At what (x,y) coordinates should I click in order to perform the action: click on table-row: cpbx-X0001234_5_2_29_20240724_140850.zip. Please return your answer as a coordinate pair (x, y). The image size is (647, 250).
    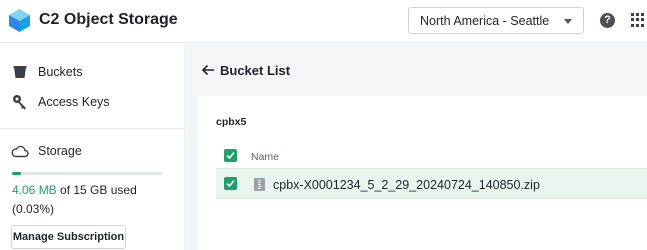
    Looking at the image, I should click on (431, 183).